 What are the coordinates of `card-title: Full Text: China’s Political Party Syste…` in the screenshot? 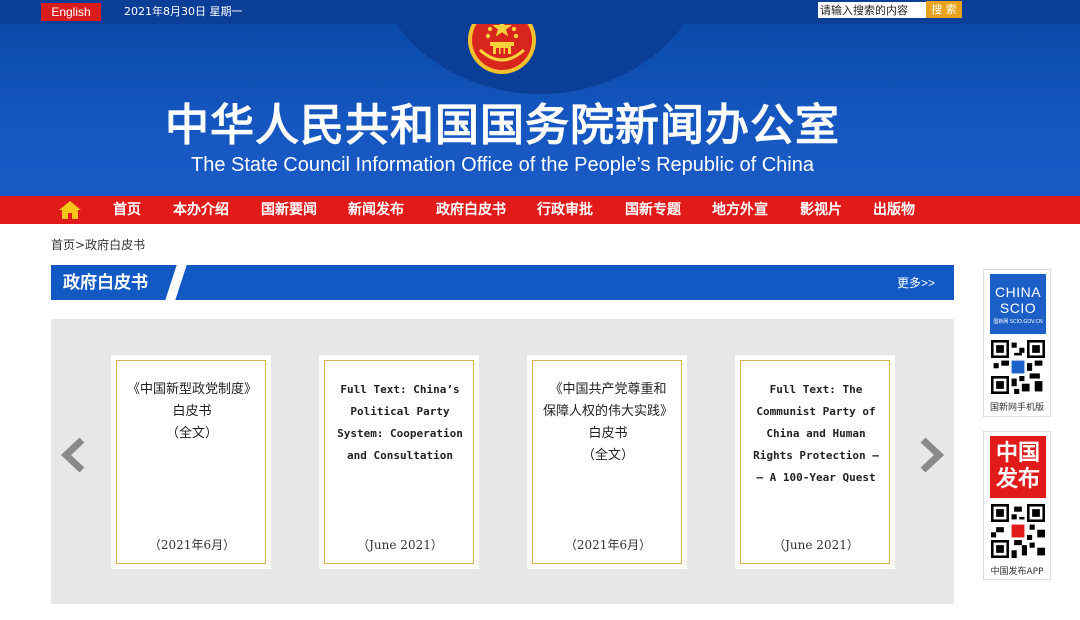 It's located at (400, 423).